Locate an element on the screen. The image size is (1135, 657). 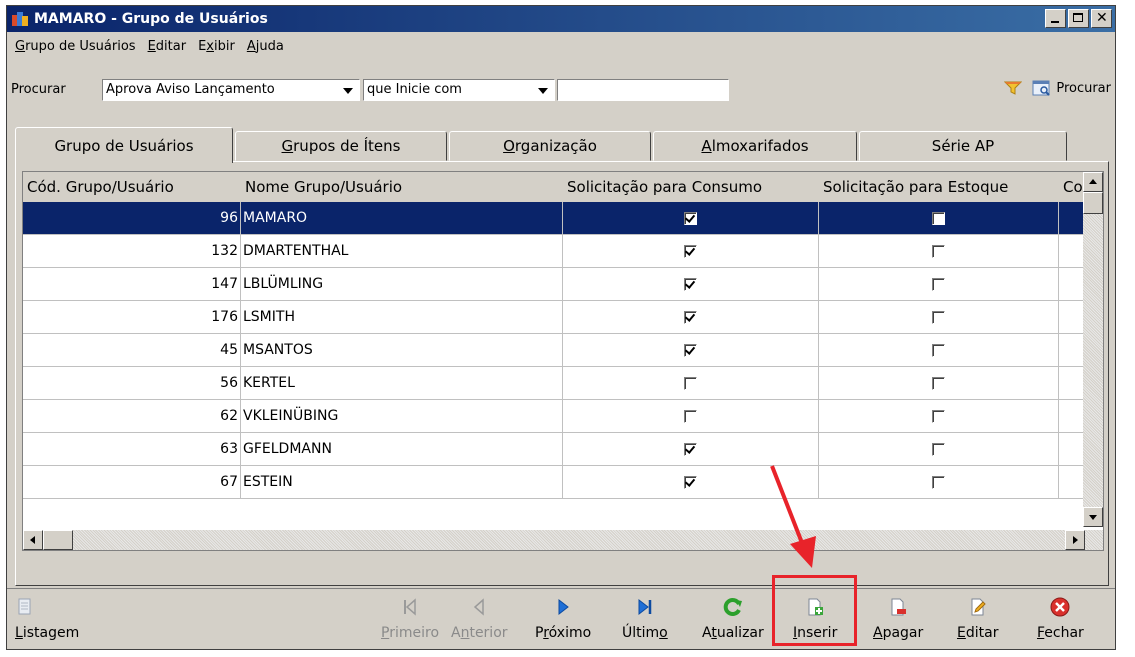
cell-code: 147 is located at coordinates (132, 284).